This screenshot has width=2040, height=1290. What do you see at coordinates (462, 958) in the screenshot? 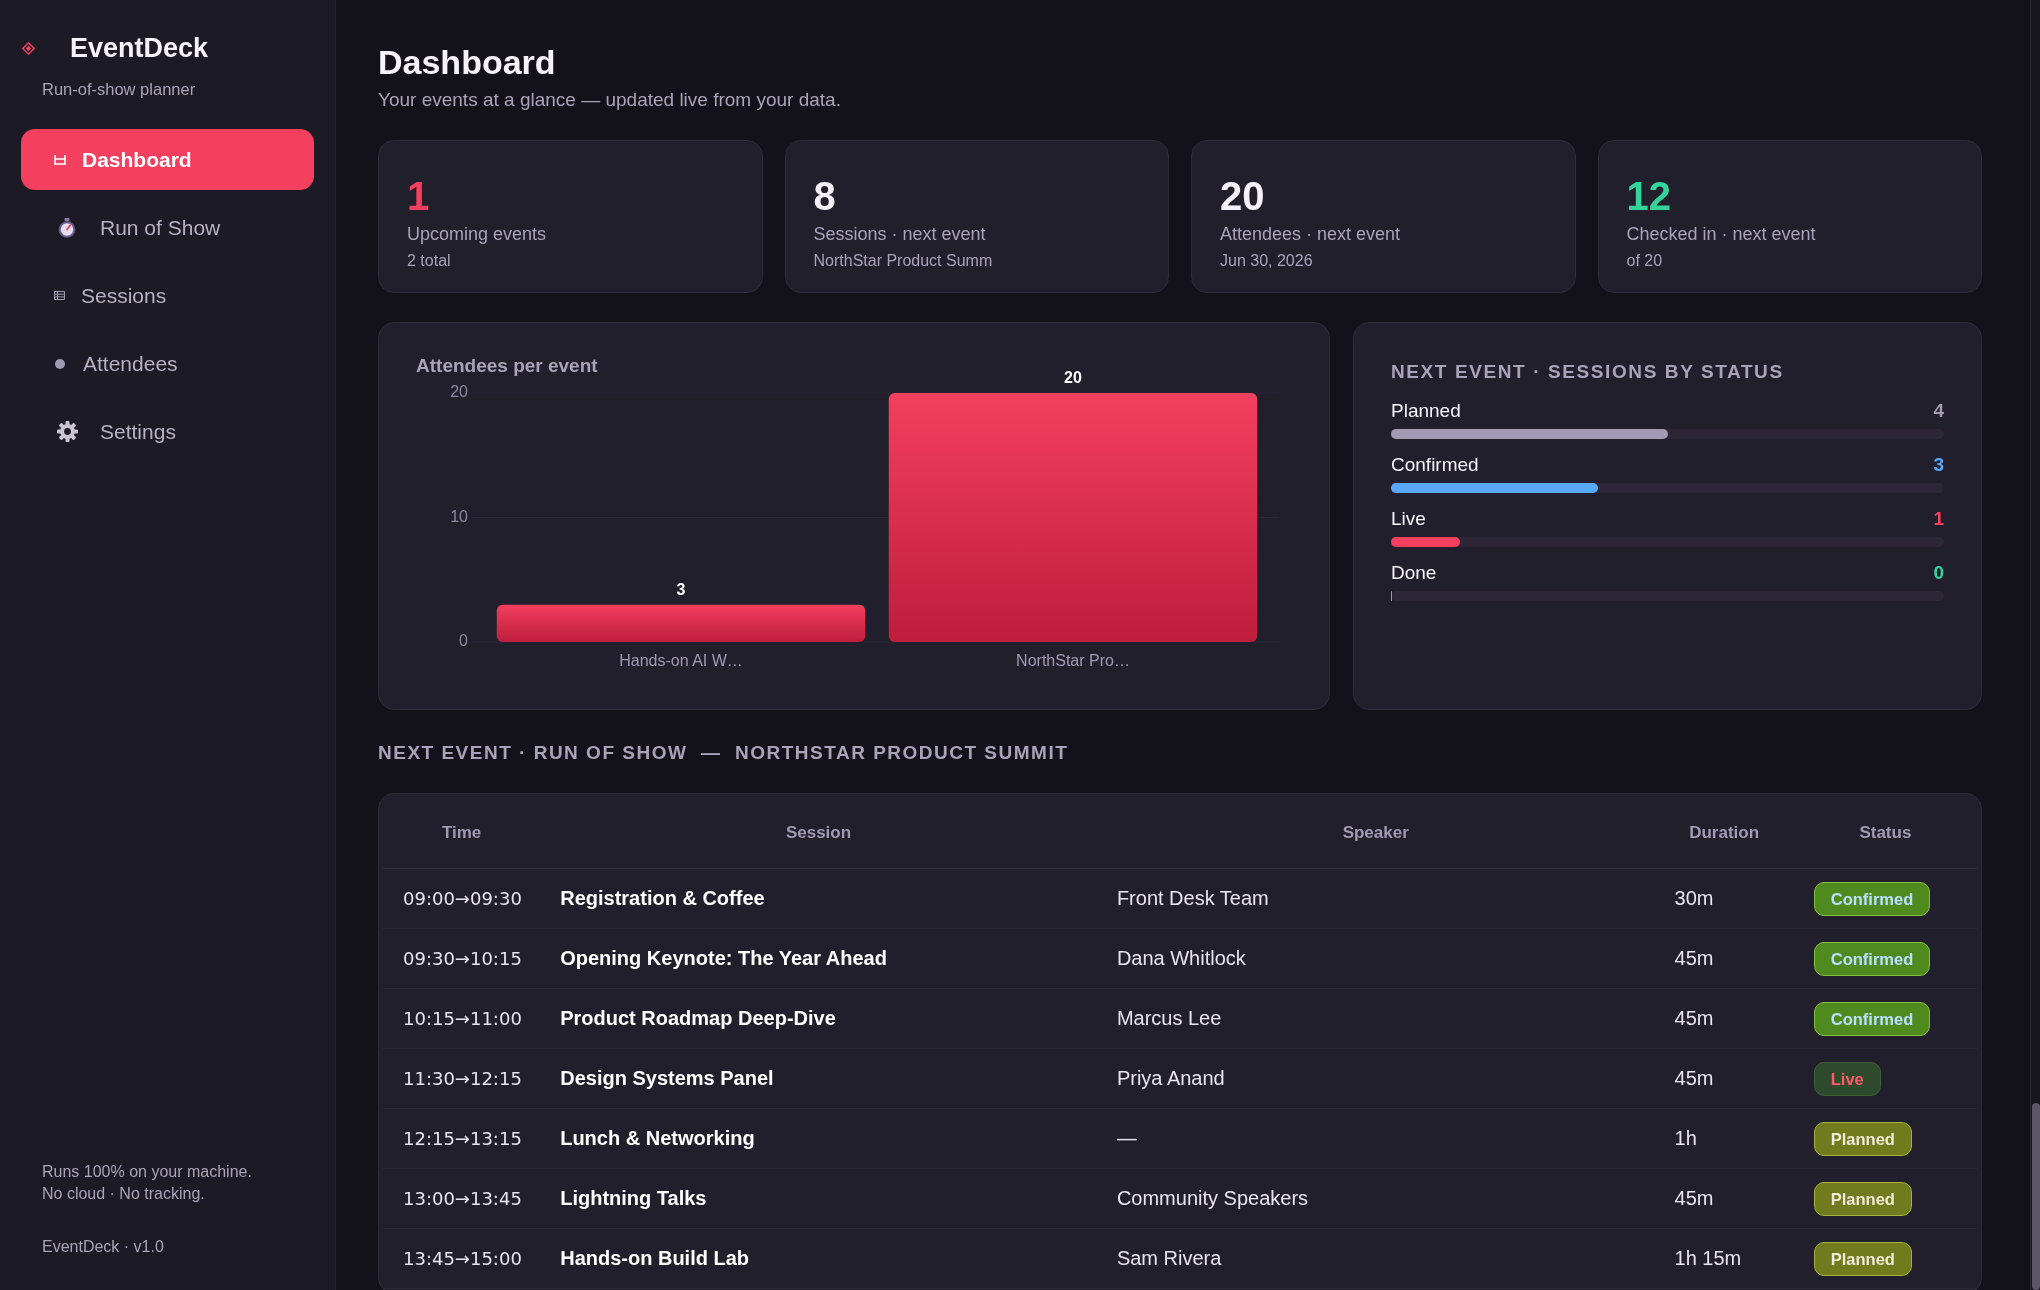
I see `time-cell: 09:30→10:15` at bounding box center [462, 958].